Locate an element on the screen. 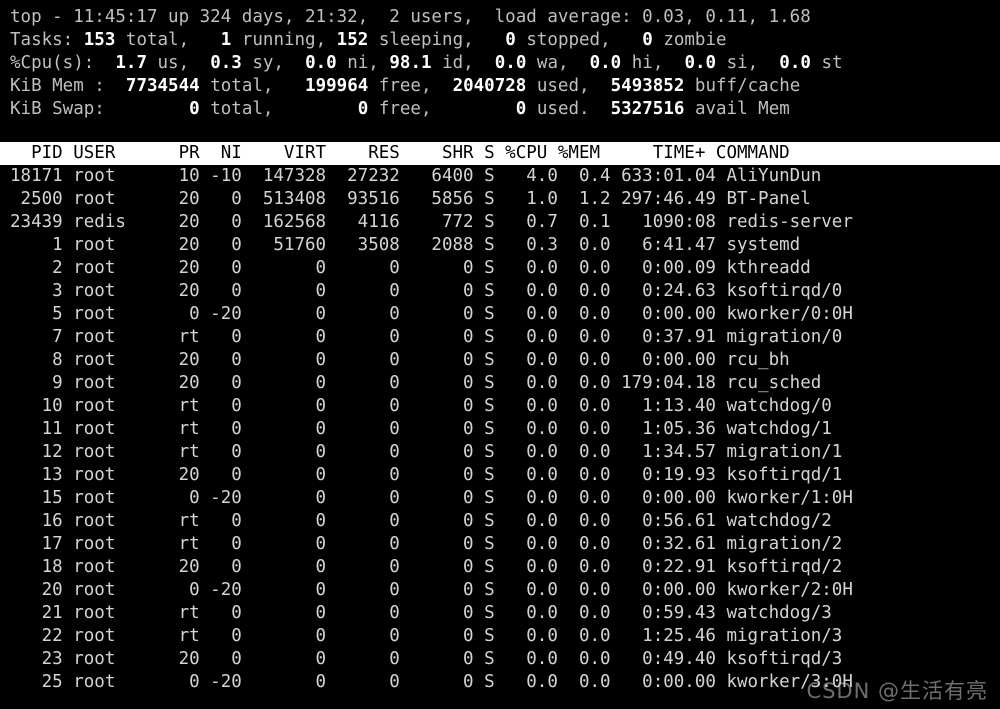 This screenshot has width=1000, height=709. cpu-st-label: st is located at coordinates (826, 63).